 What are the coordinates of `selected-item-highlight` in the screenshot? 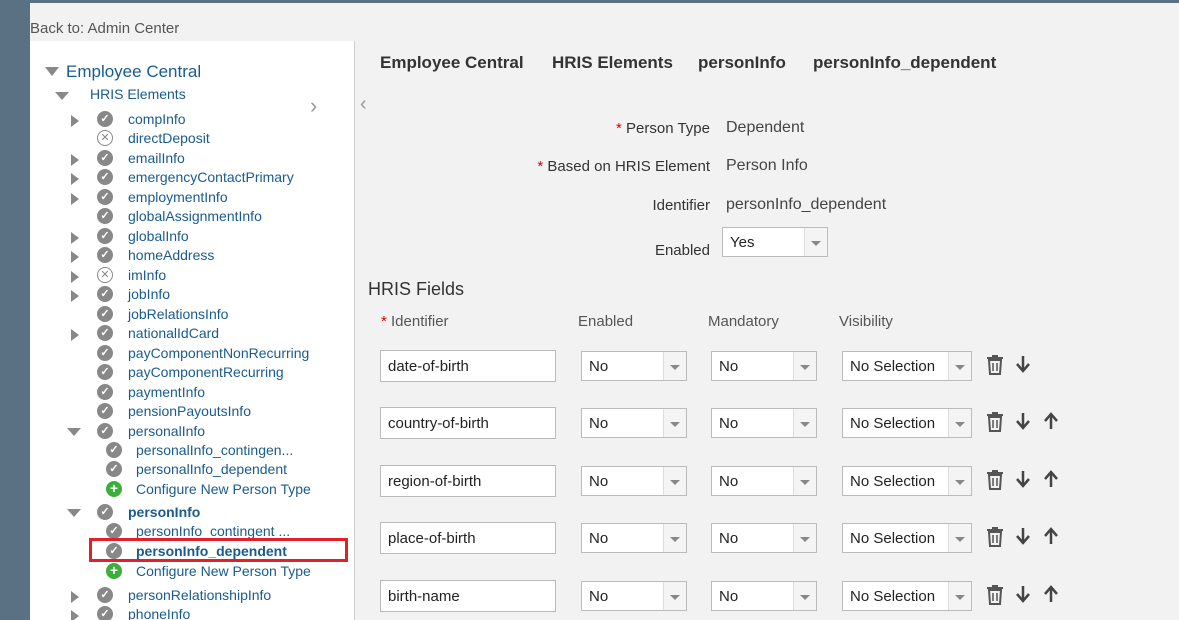 It's located at (218, 550).